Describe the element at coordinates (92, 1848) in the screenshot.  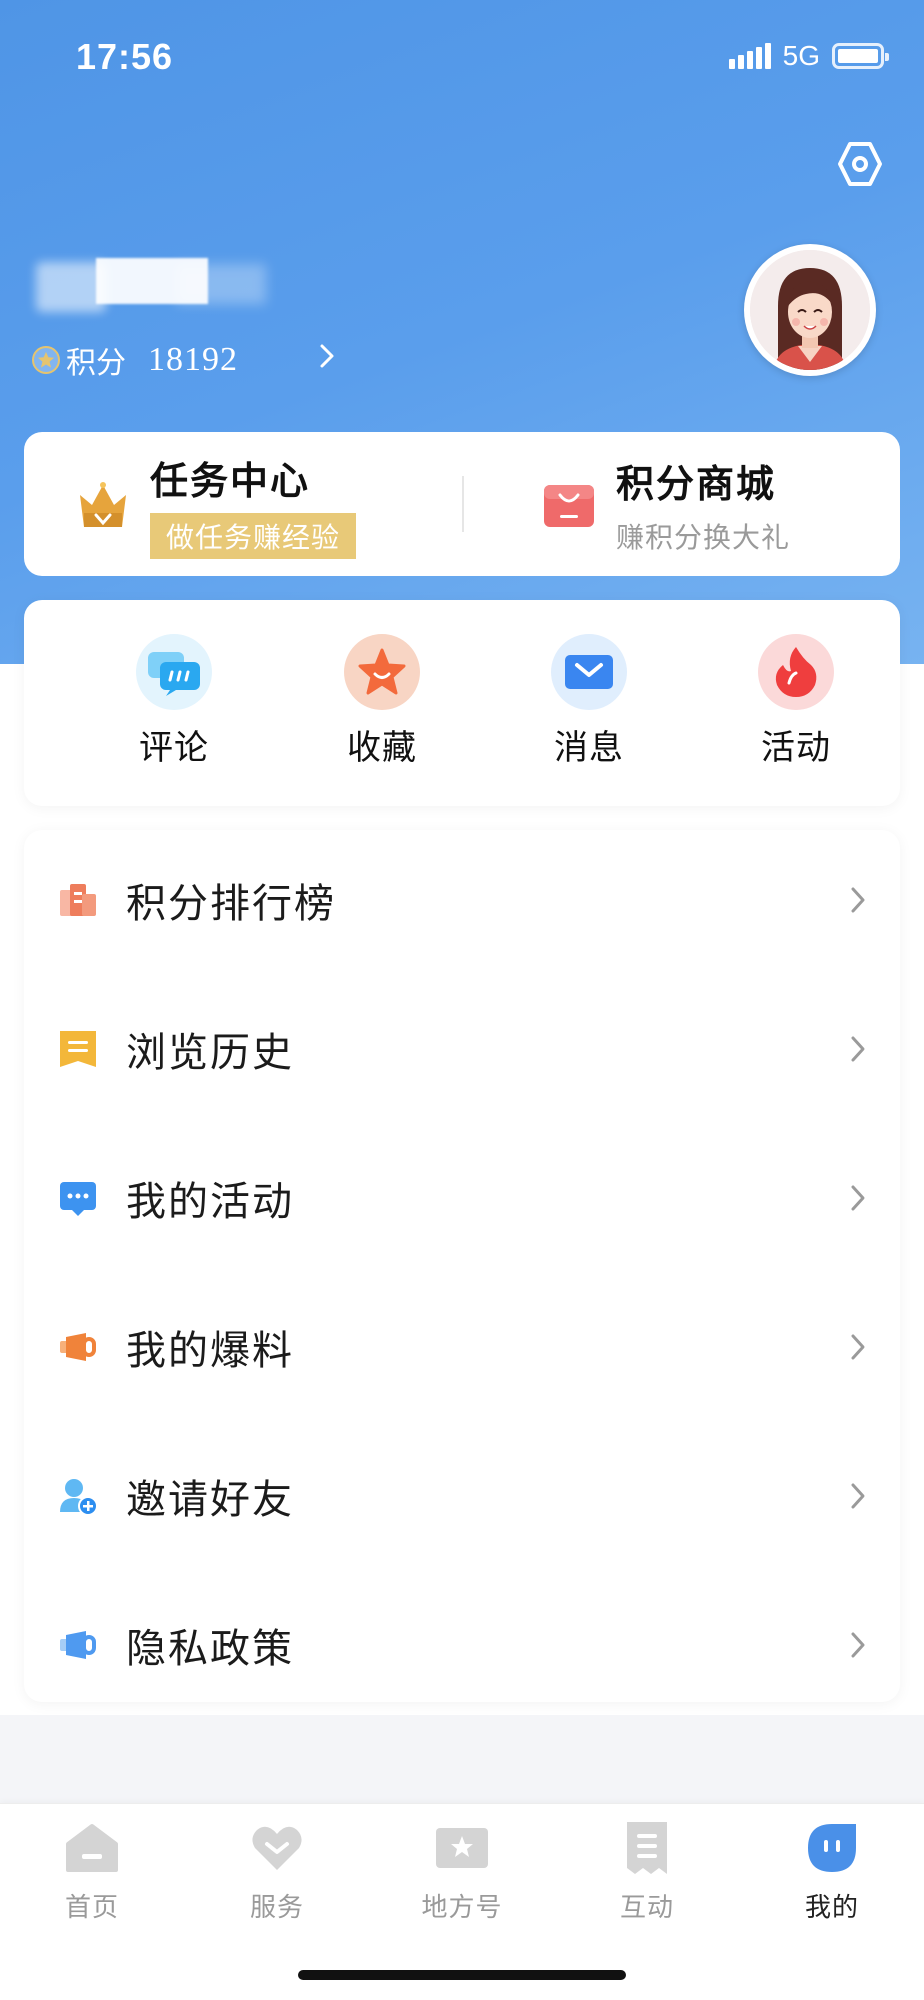
I see `home-icon` at that location.